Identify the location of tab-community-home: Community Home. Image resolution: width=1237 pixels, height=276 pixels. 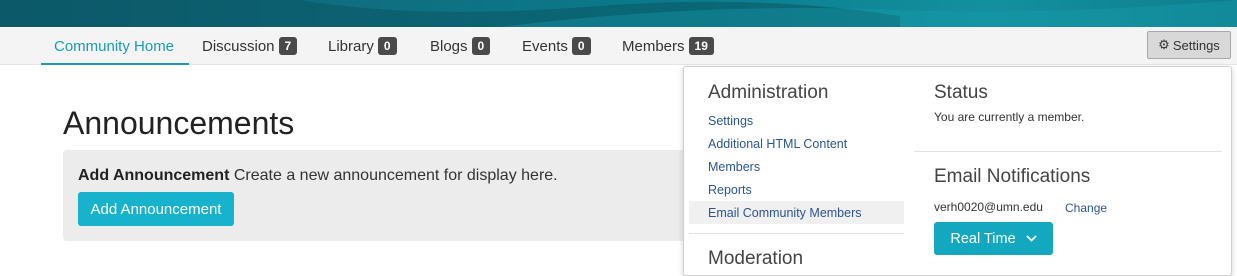
(115, 46).